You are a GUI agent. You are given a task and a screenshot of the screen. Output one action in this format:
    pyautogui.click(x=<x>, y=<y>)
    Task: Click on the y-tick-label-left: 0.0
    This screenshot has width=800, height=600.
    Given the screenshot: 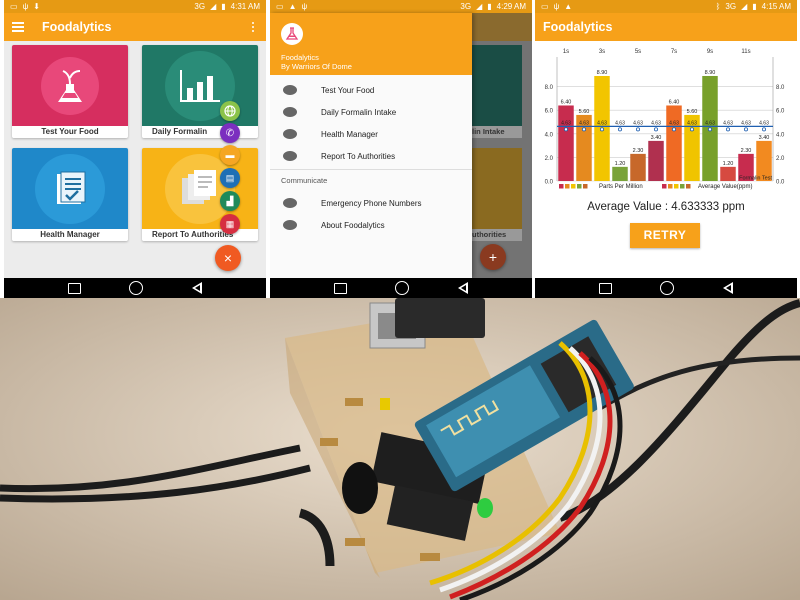 What is the action you would take?
    pyautogui.click(x=549, y=183)
    